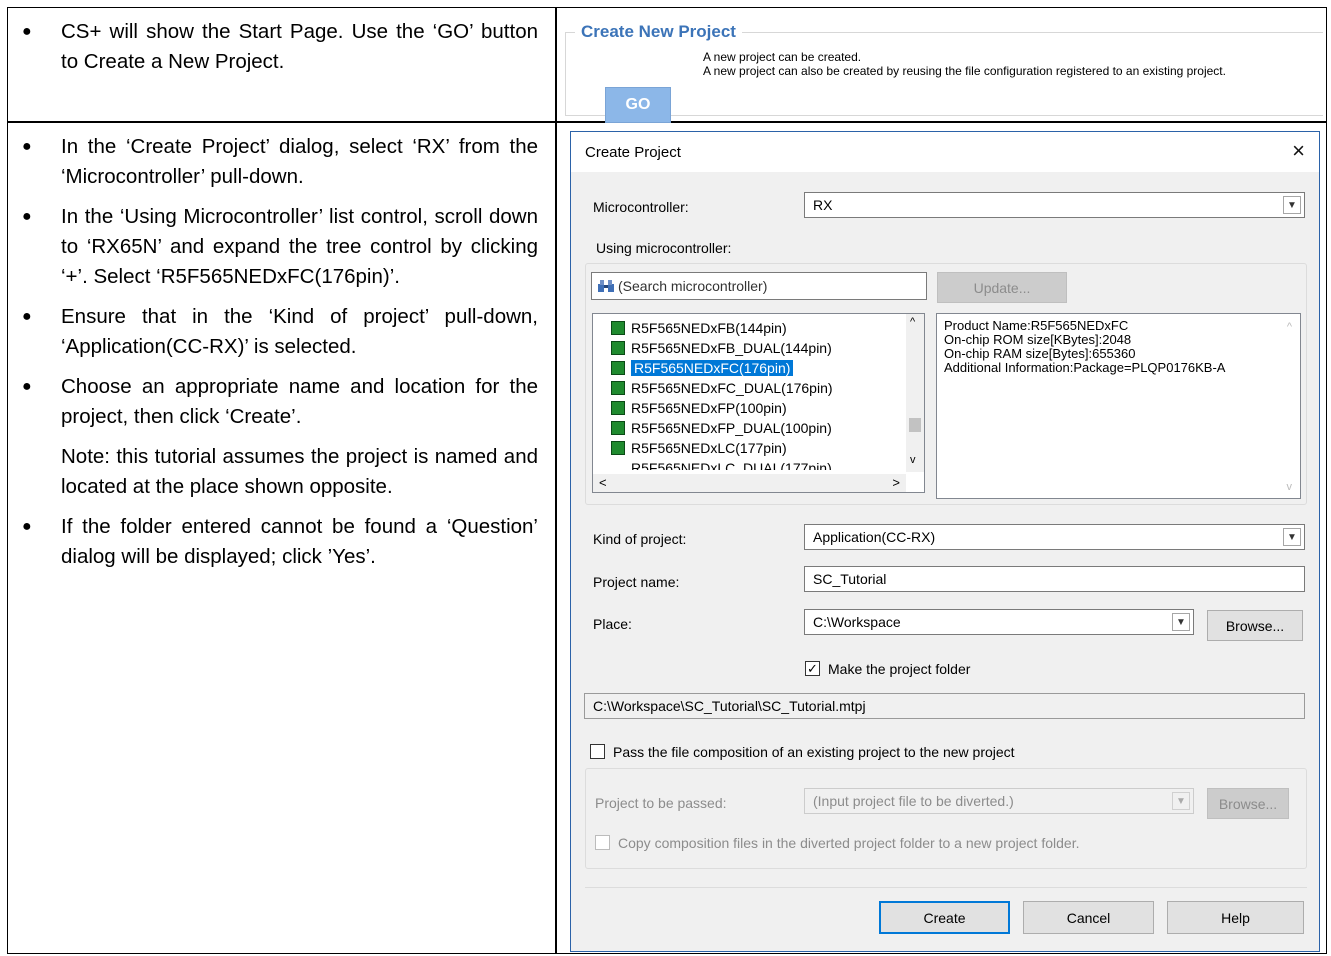 The image size is (1331, 956). Describe the element at coordinates (874, 537) in the screenshot. I see `kind-of-project-value: Application(CC-RX)` at that location.